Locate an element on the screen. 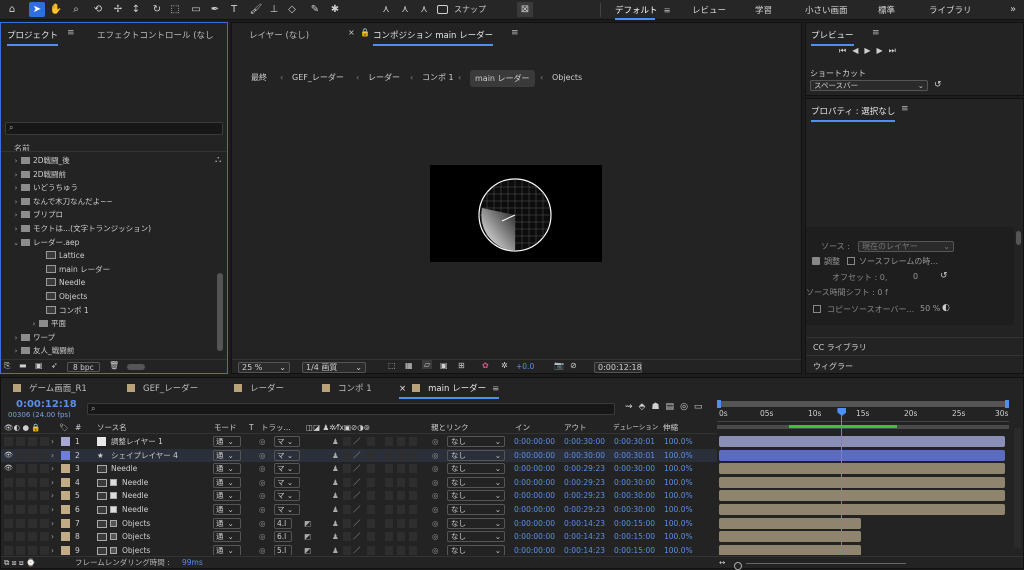 This screenshot has height=570, width=1024. header-t: T is located at coordinates (251, 427).